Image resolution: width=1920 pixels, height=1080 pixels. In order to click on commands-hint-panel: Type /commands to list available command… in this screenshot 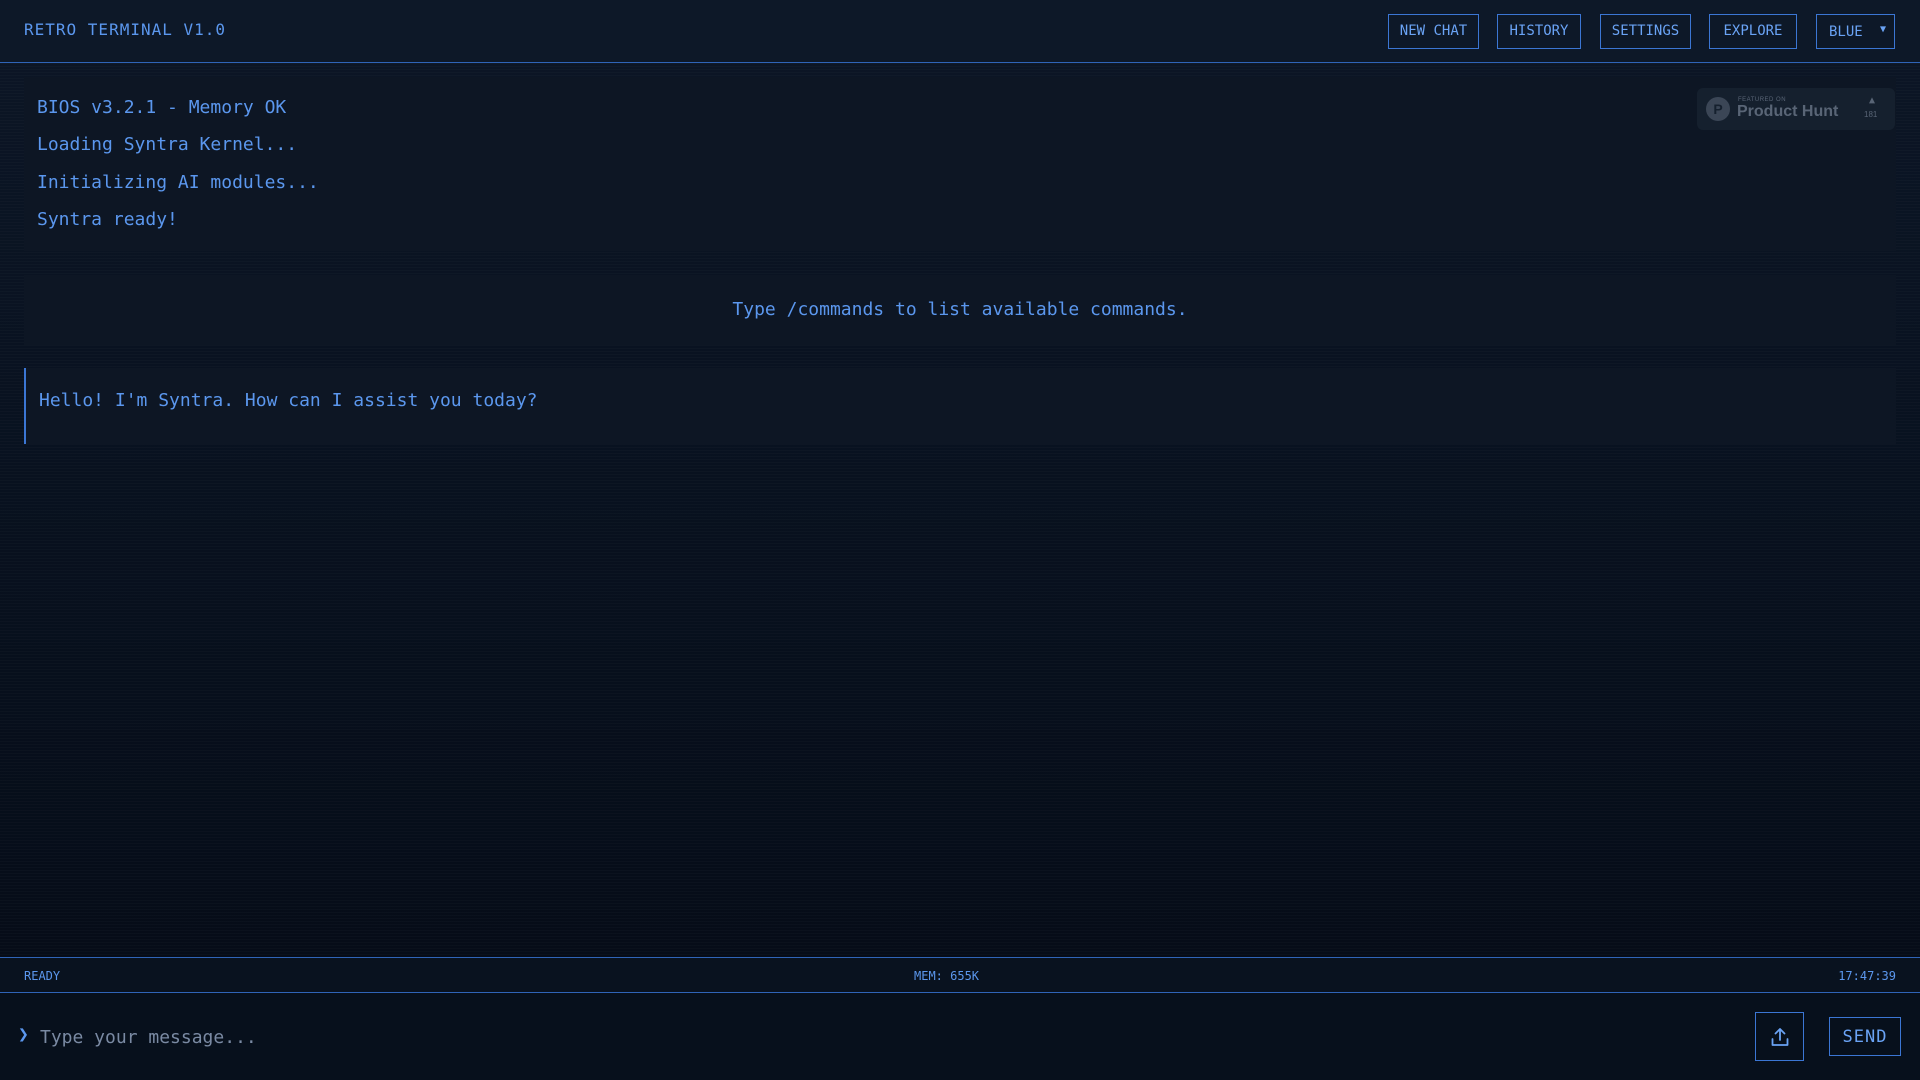, I will do `click(960, 310)`.